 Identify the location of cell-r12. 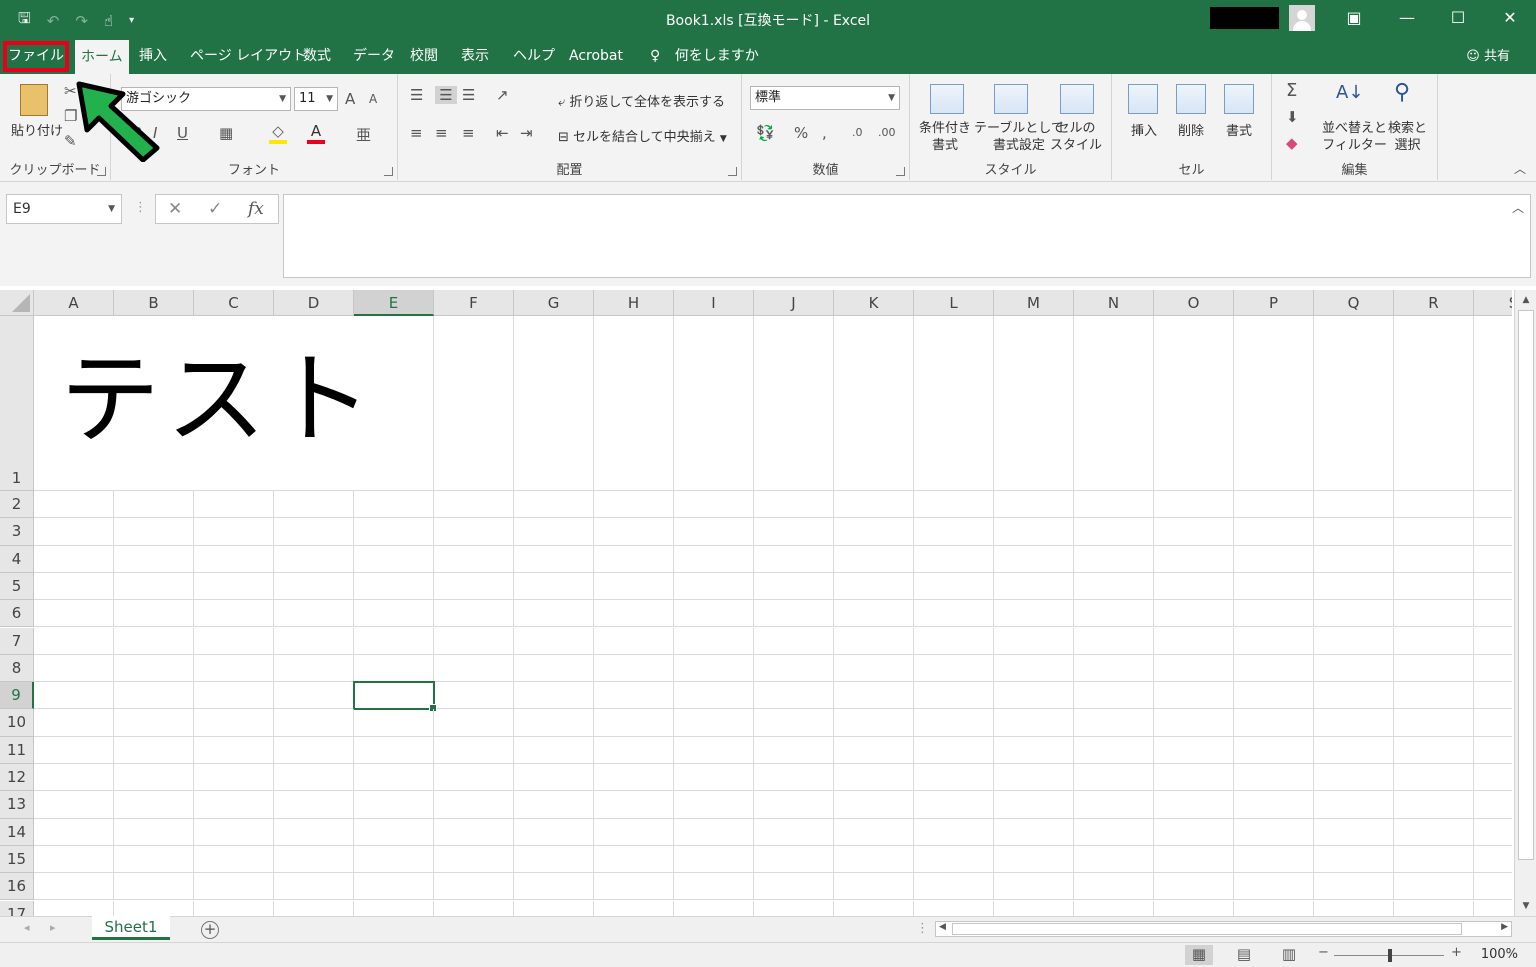
(1434, 778).